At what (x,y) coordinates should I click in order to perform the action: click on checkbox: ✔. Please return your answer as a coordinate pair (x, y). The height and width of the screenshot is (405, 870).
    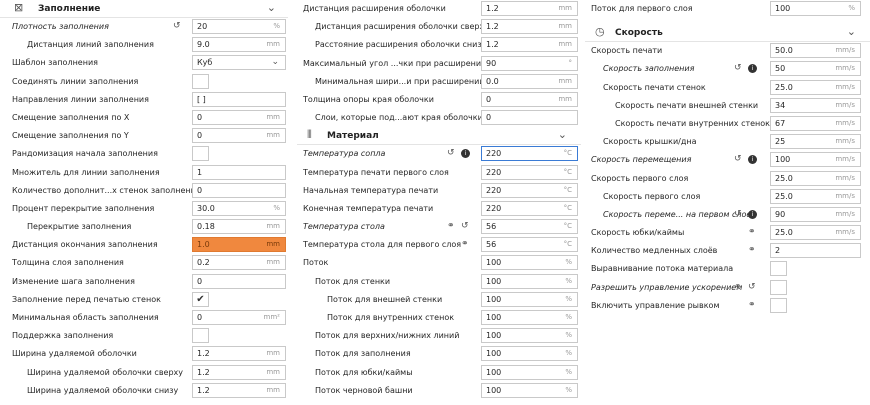
    Looking at the image, I should click on (200, 299).